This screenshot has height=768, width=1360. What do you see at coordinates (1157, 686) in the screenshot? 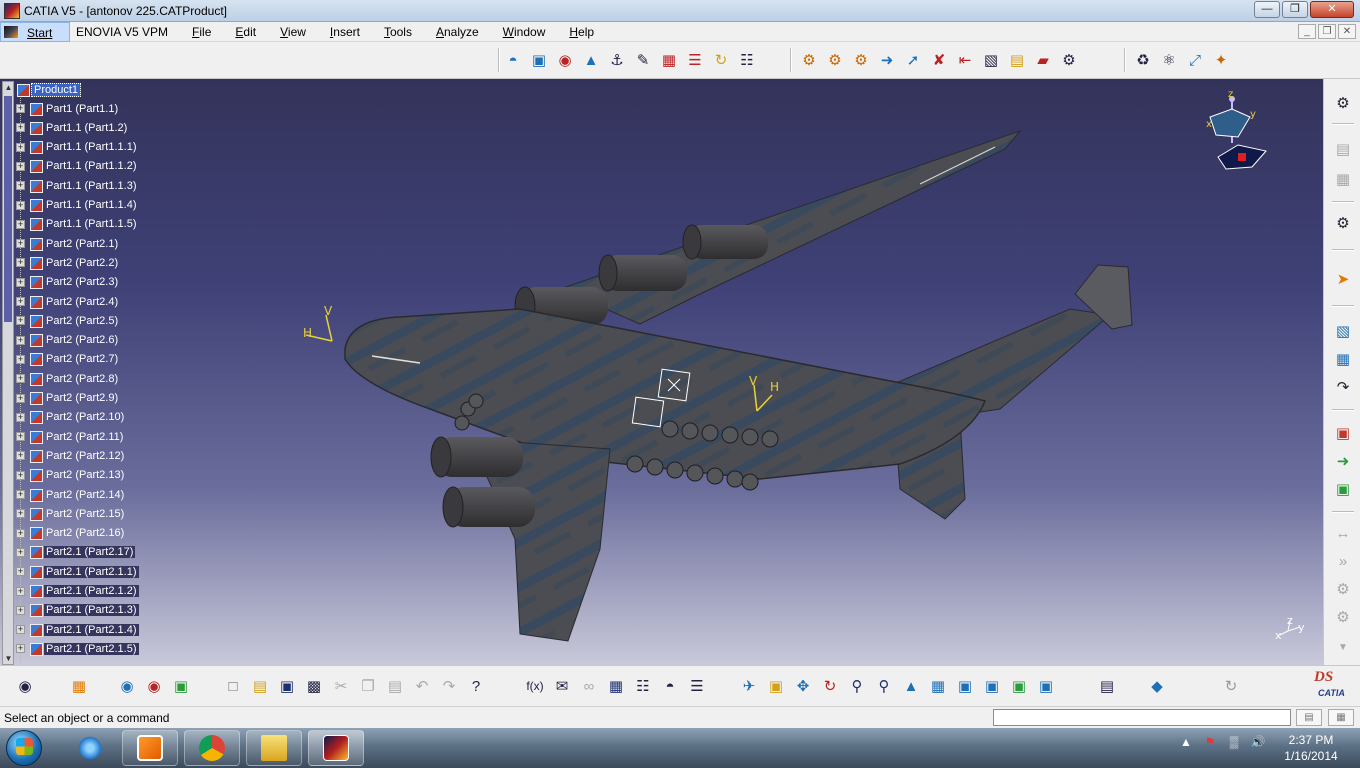
I see `book-icon: ◆` at bounding box center [1157, 686].